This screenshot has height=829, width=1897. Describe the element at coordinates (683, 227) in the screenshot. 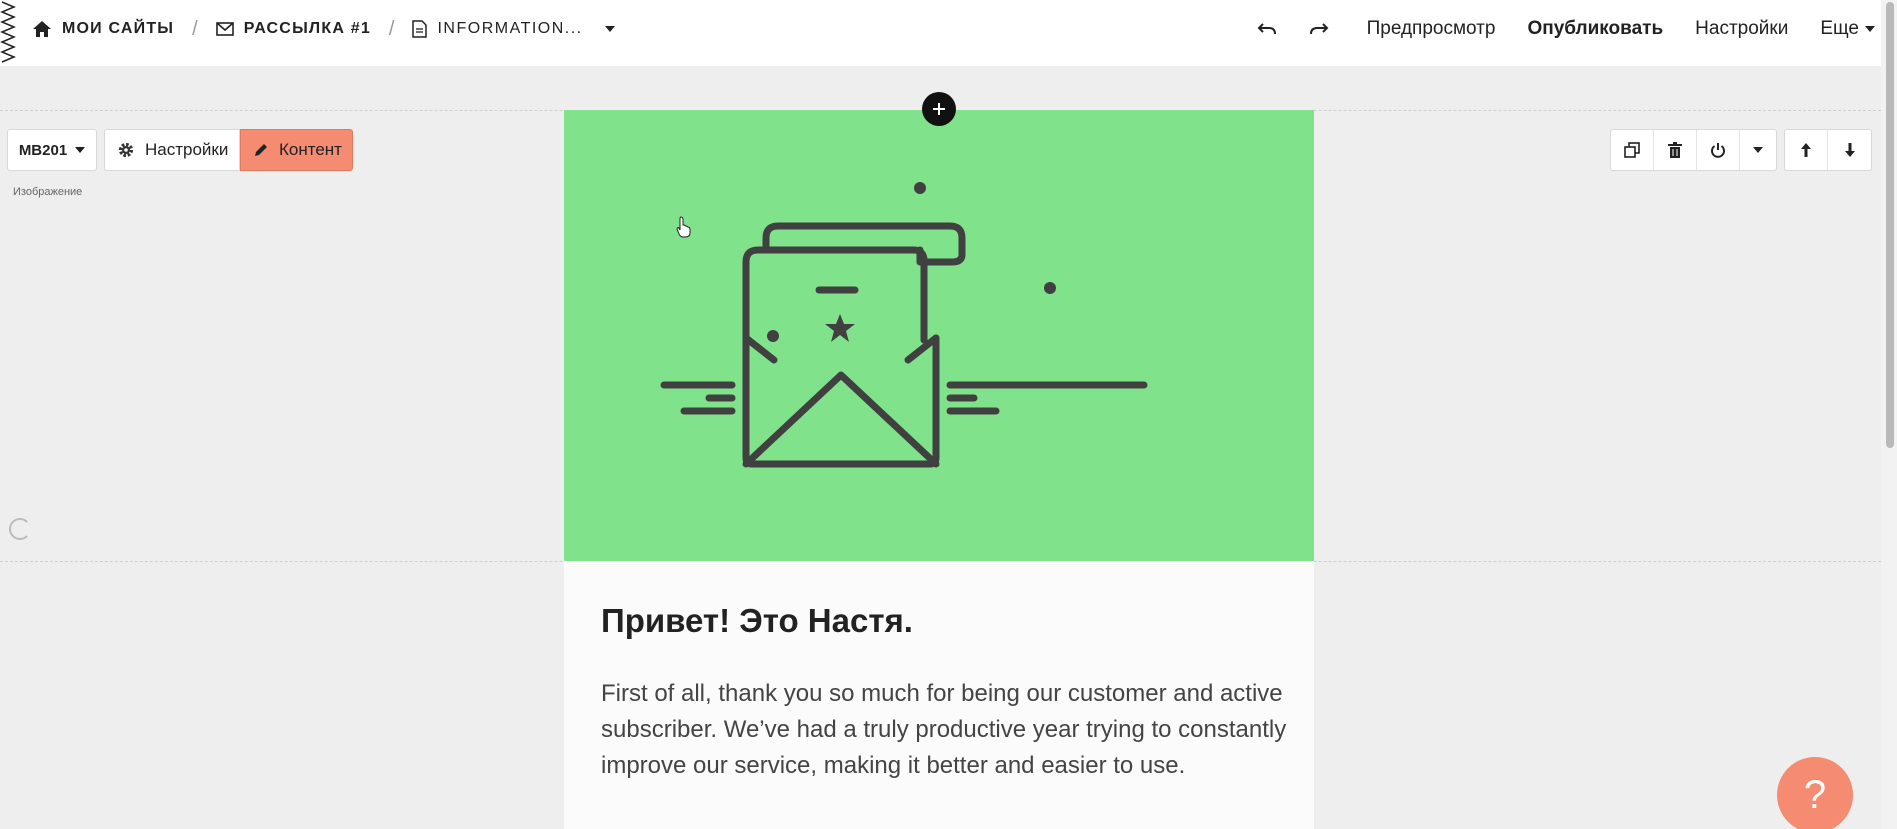

I see `hand-cursor-icon` at that location.